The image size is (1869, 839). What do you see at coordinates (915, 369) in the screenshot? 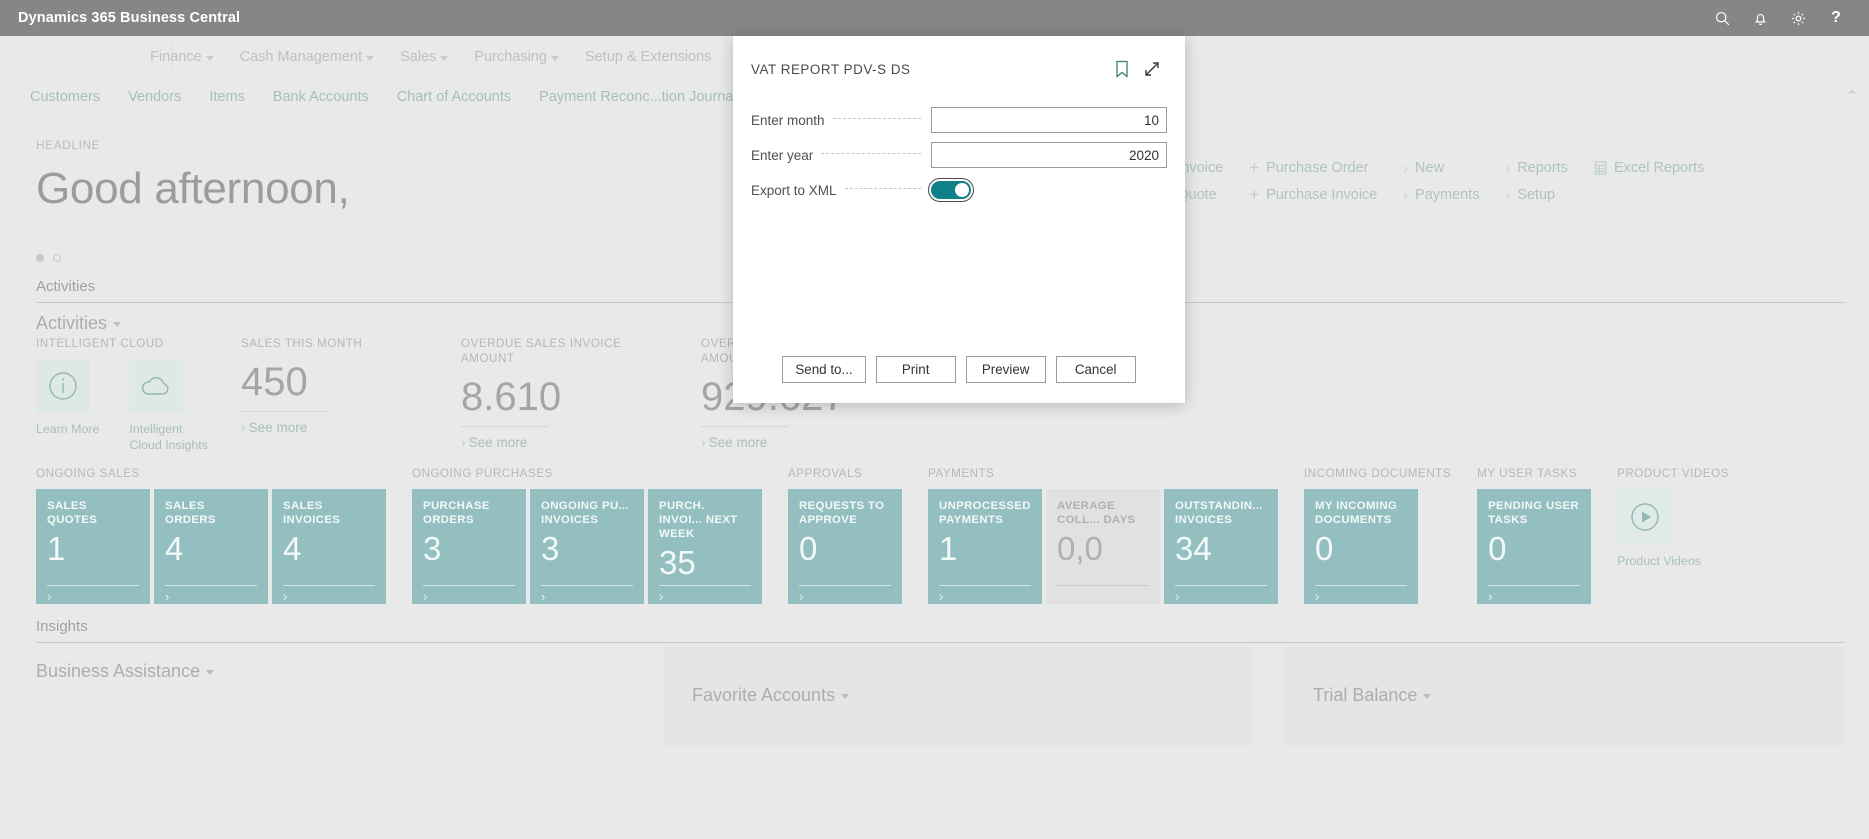
I see `print-button: Print` at bounding box center [915, 369].